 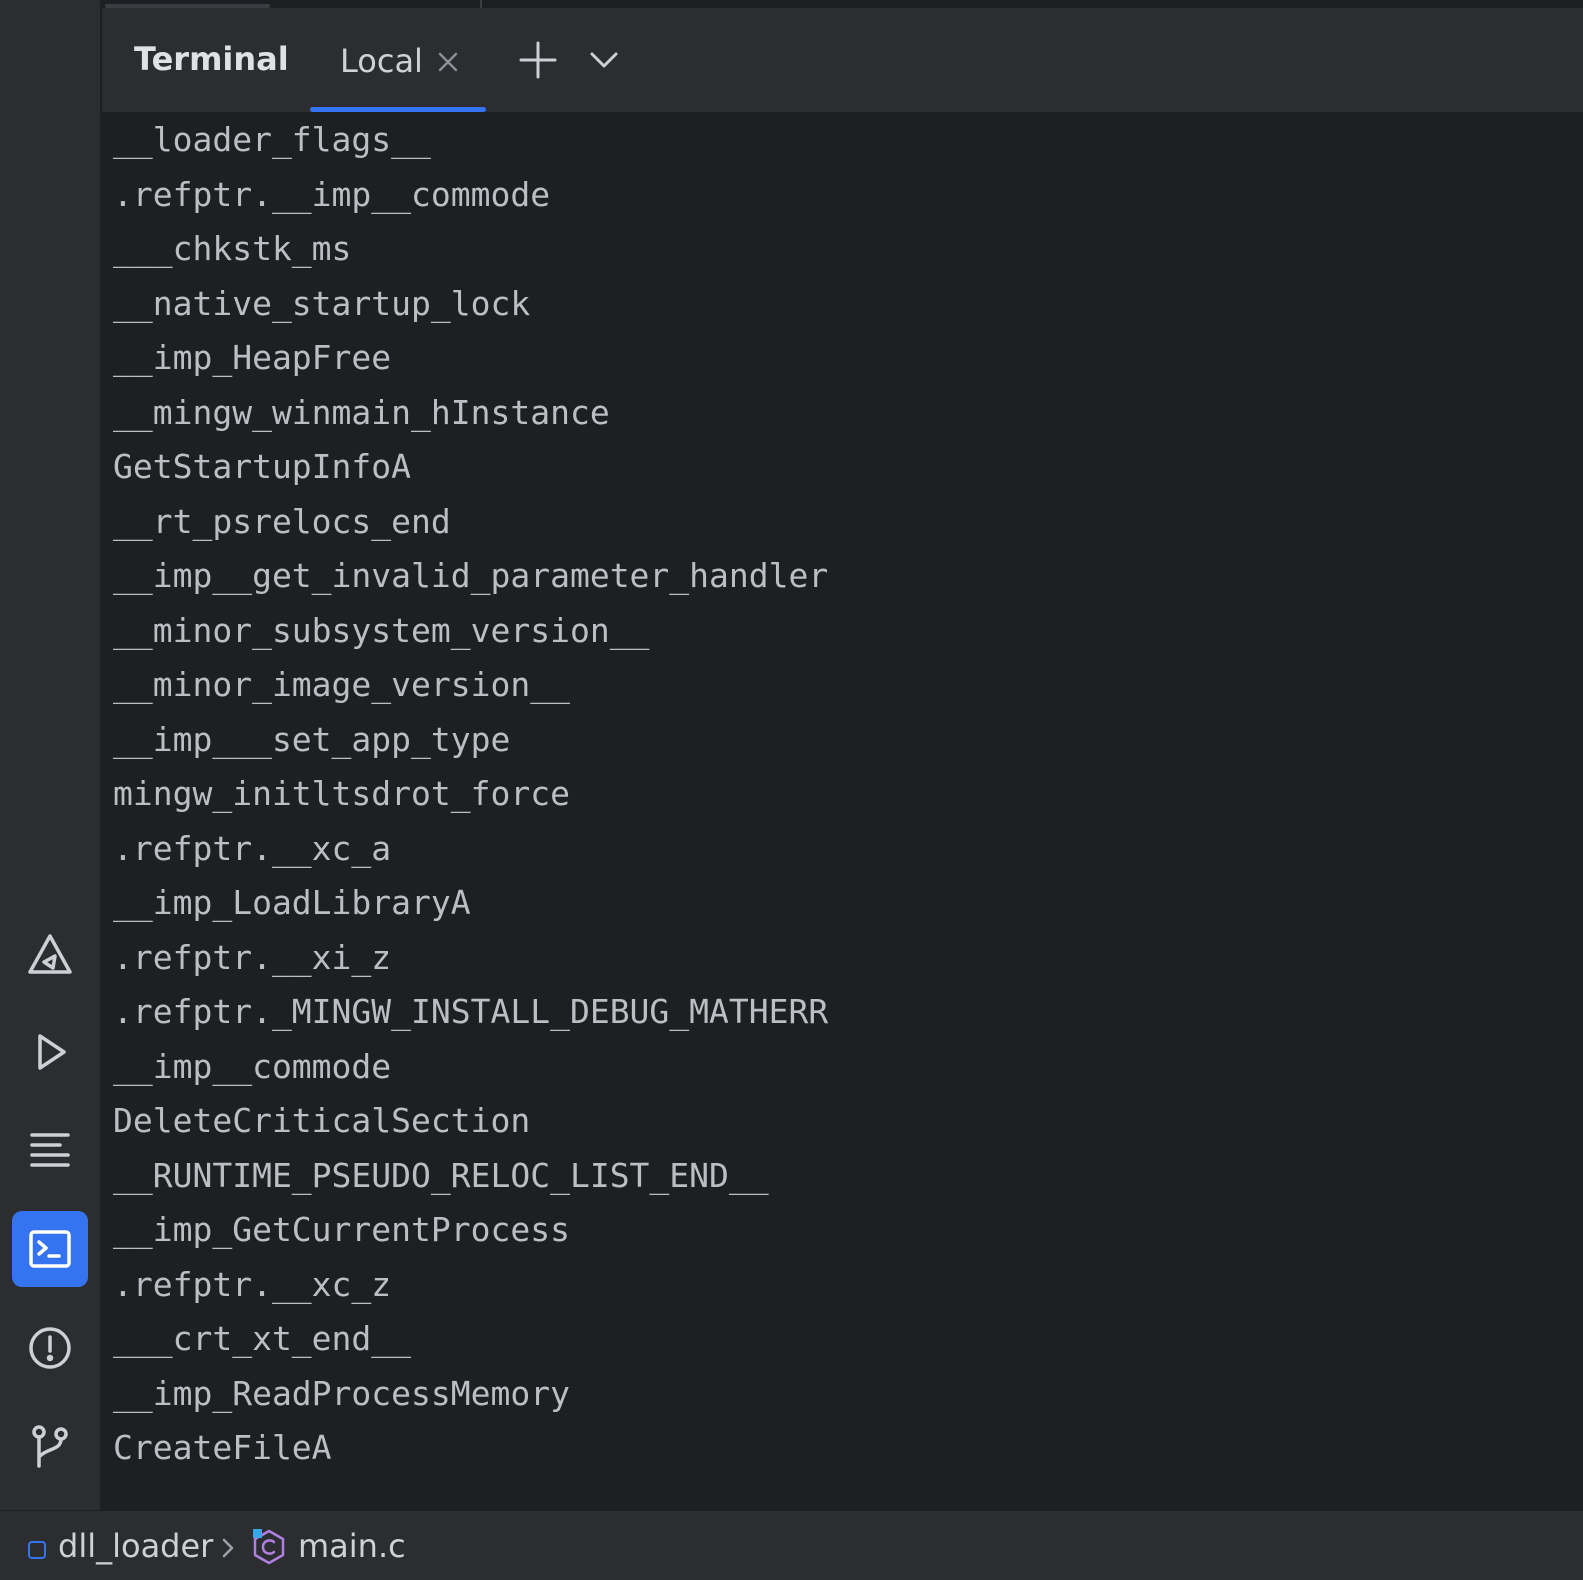 I want to click on terminal-line: __imp_GetCurrentProcess, so click(x=341, y=1229).